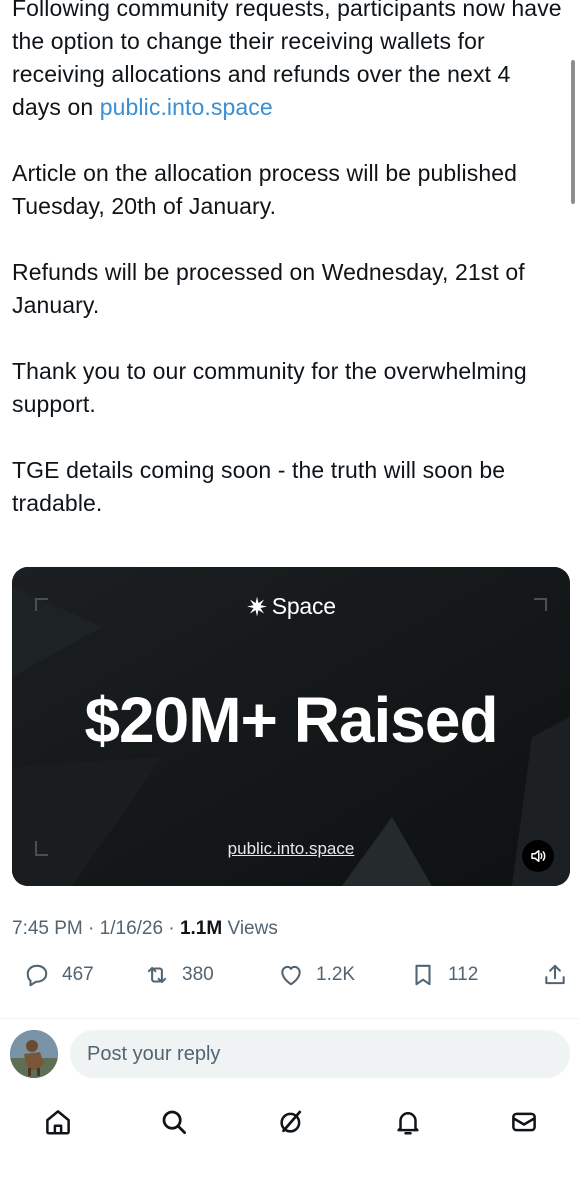 The width and height of the screenshot is (579, 1200). What do you see at coordinates (320, 1054) in the screenshot?
I see `reply-input: Post your reply` at bounding box center [320, 1054].